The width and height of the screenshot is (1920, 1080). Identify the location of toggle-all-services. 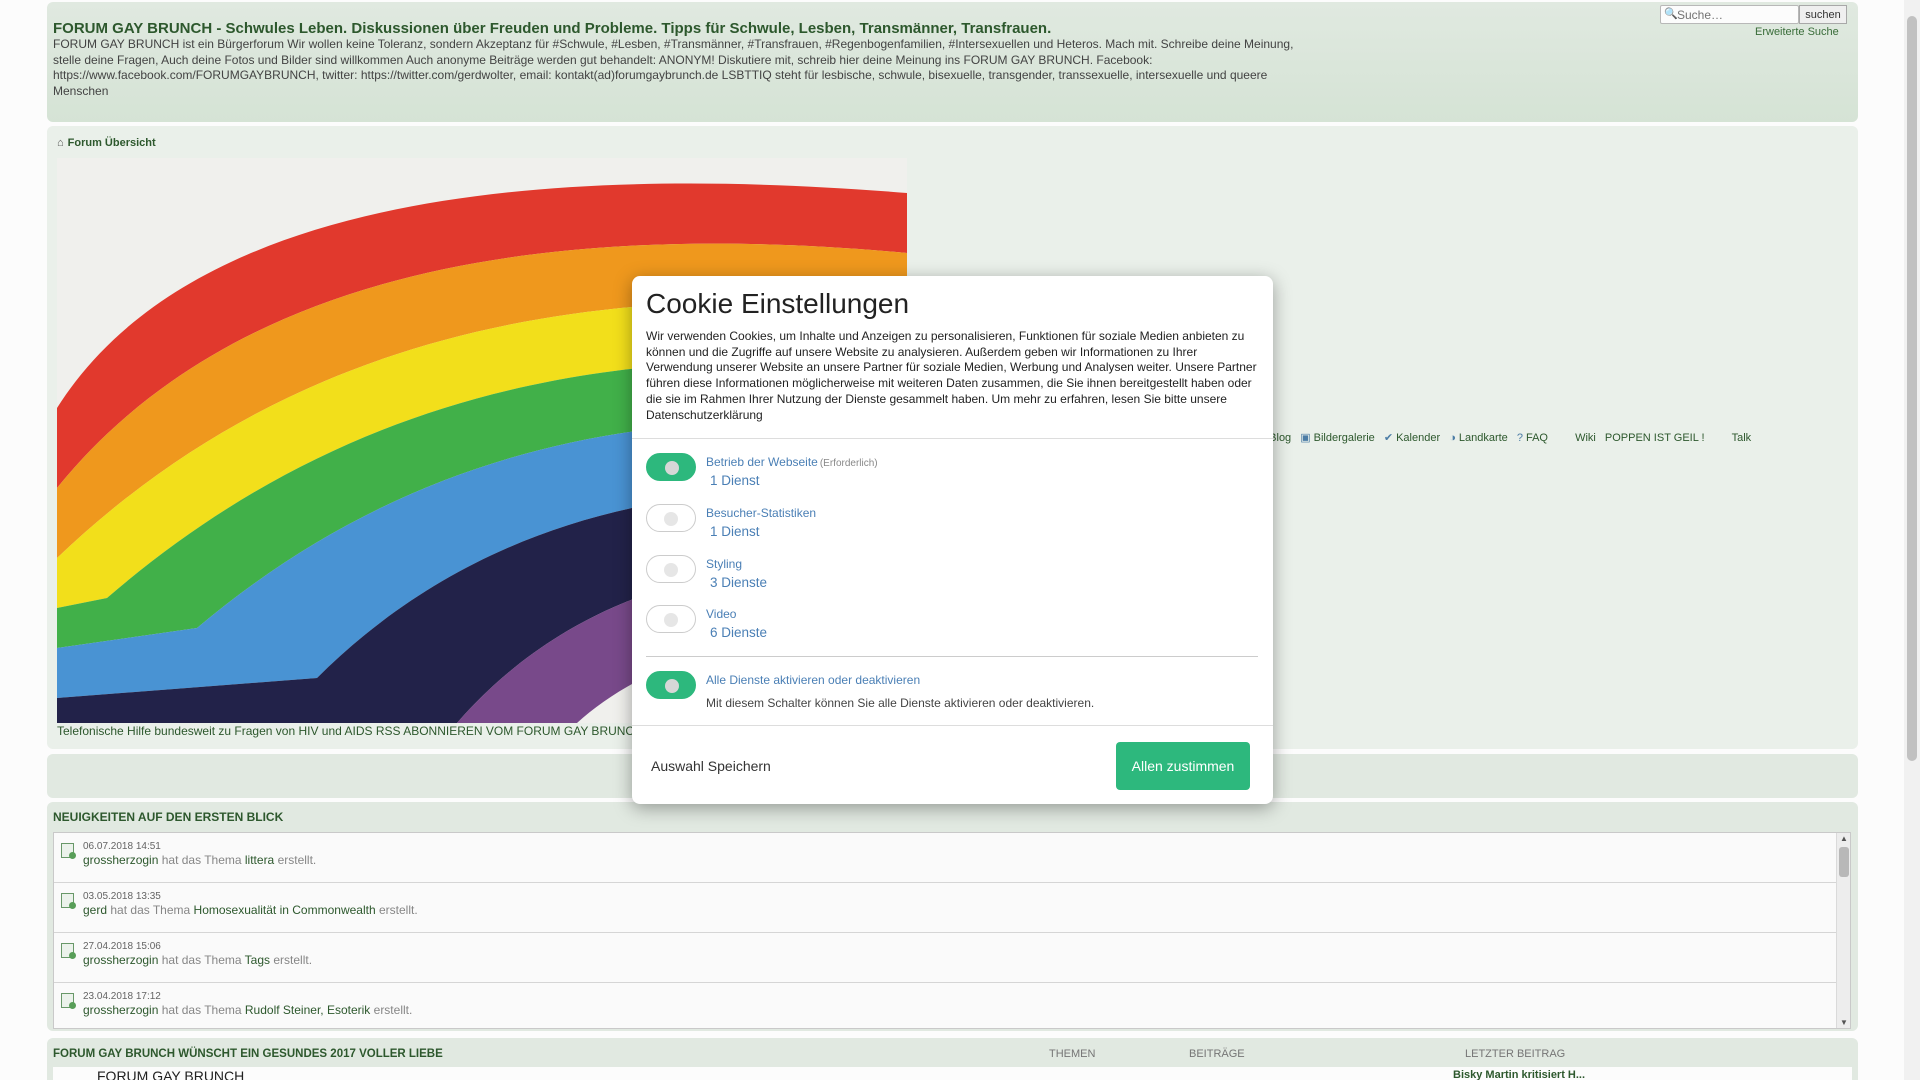
(671, 685).